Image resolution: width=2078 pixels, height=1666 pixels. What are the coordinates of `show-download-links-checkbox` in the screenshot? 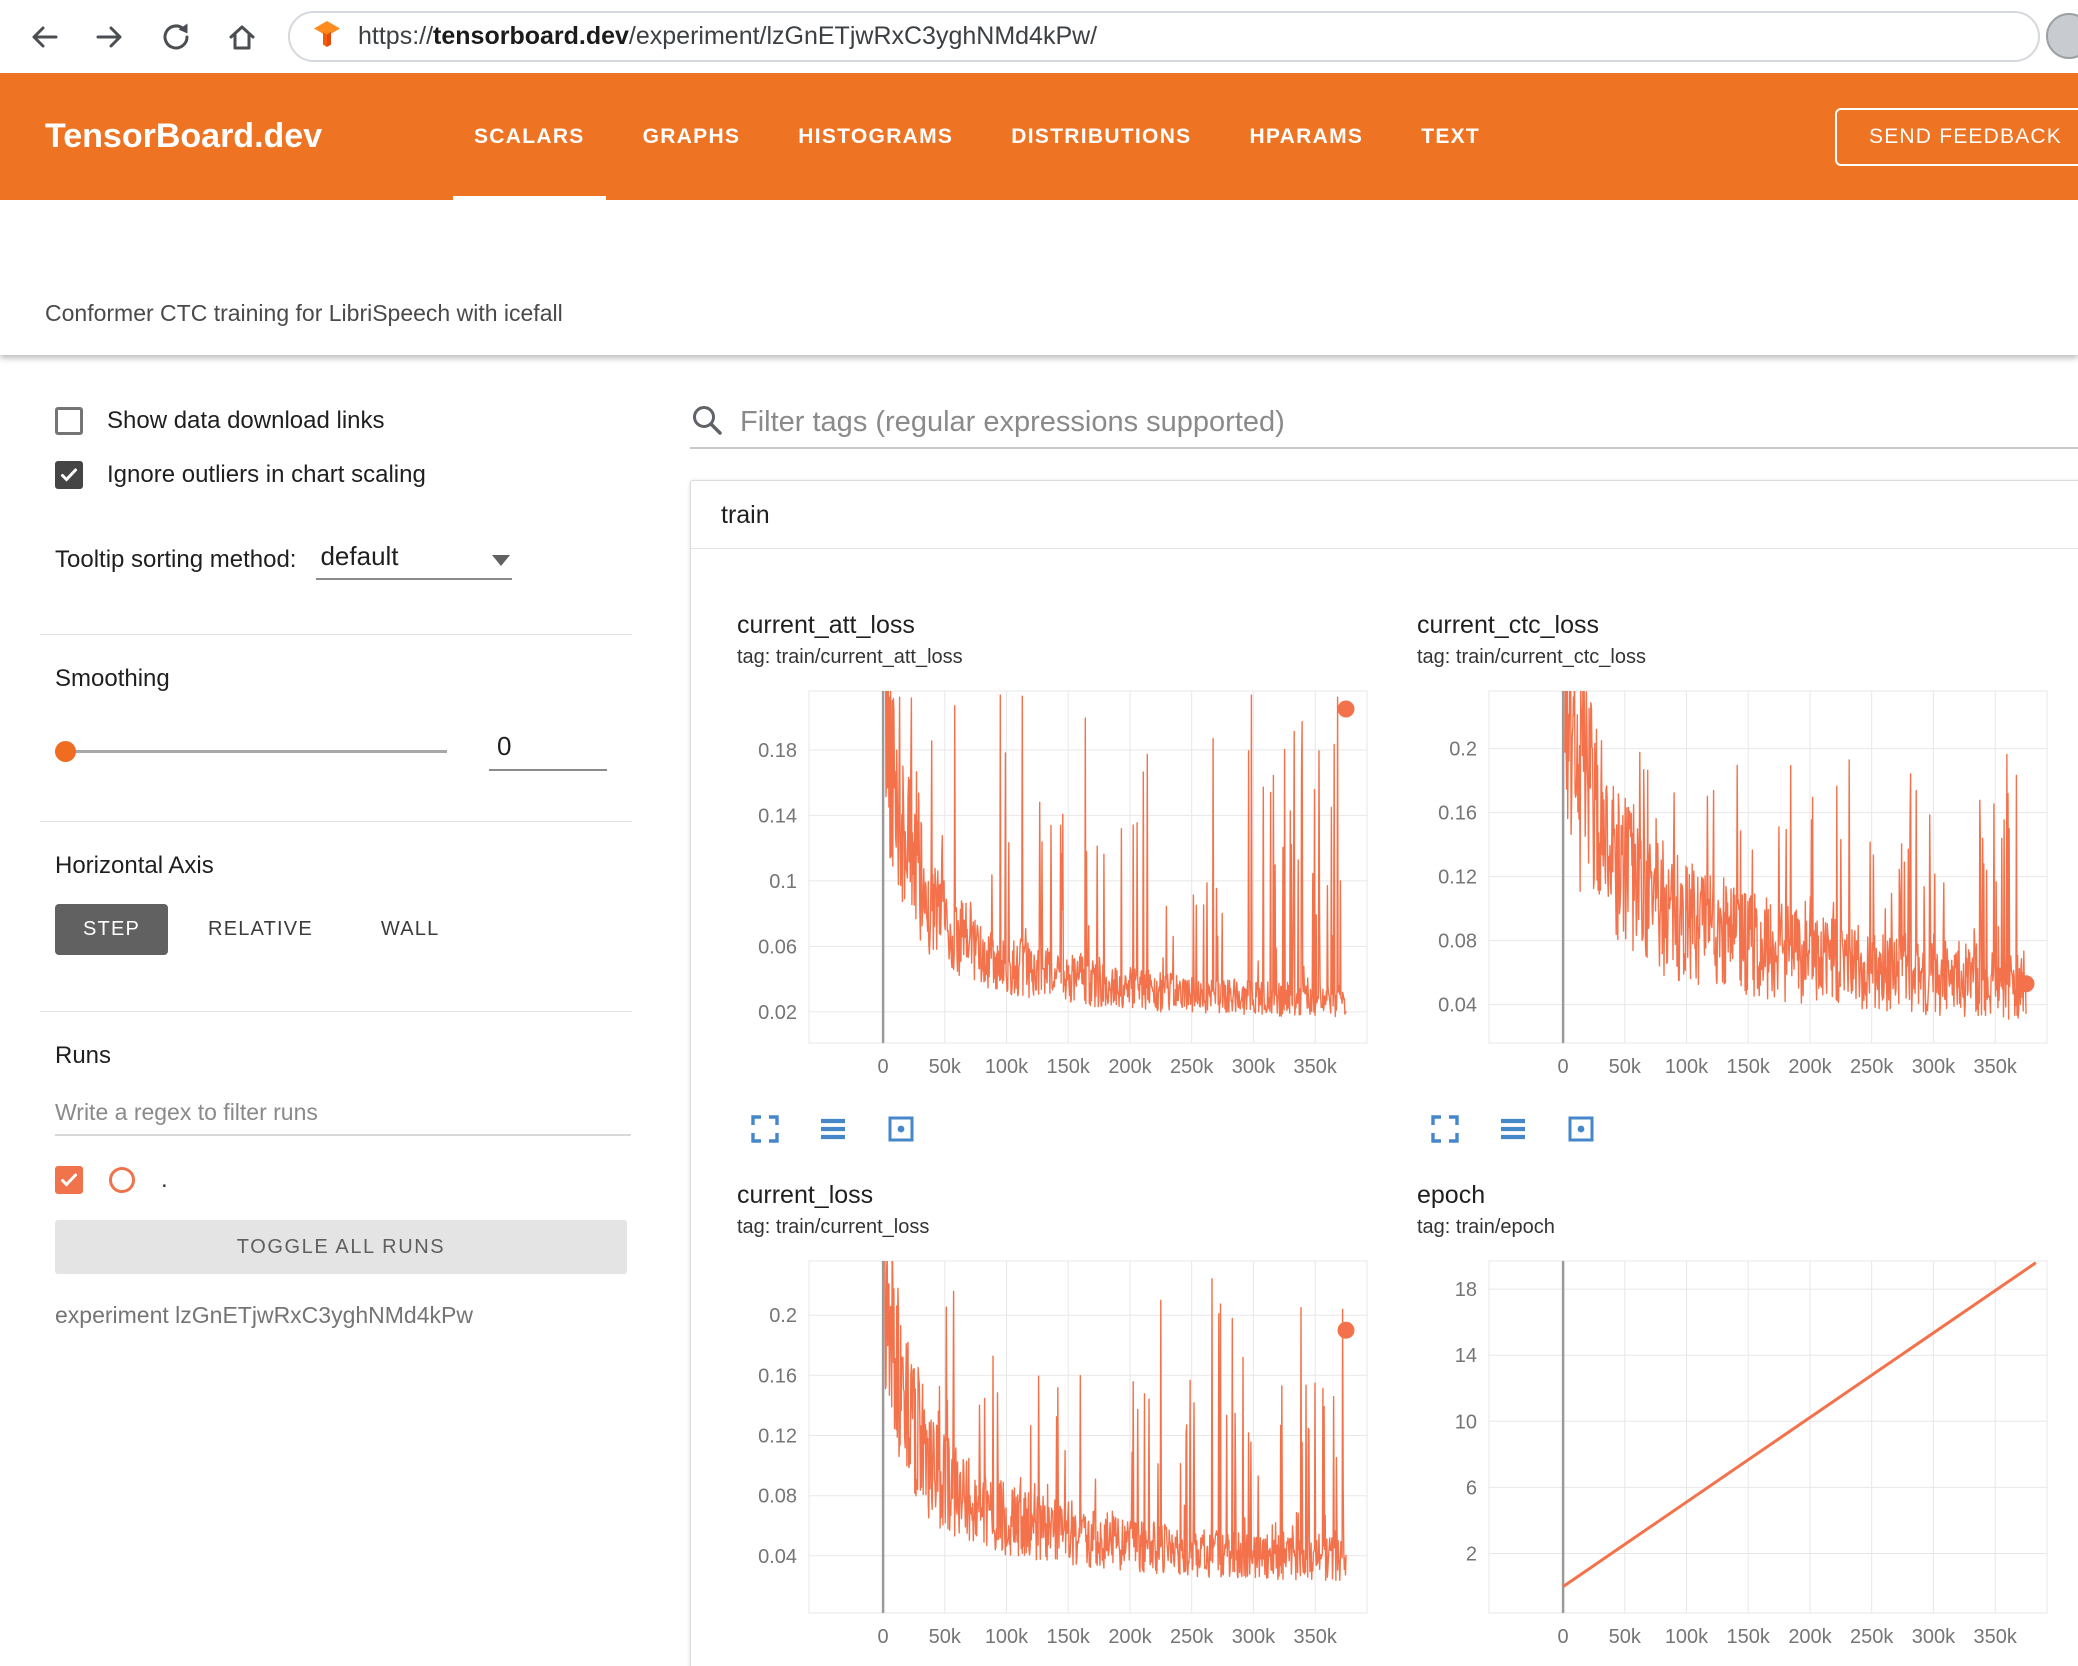 It's located at (69, 421).